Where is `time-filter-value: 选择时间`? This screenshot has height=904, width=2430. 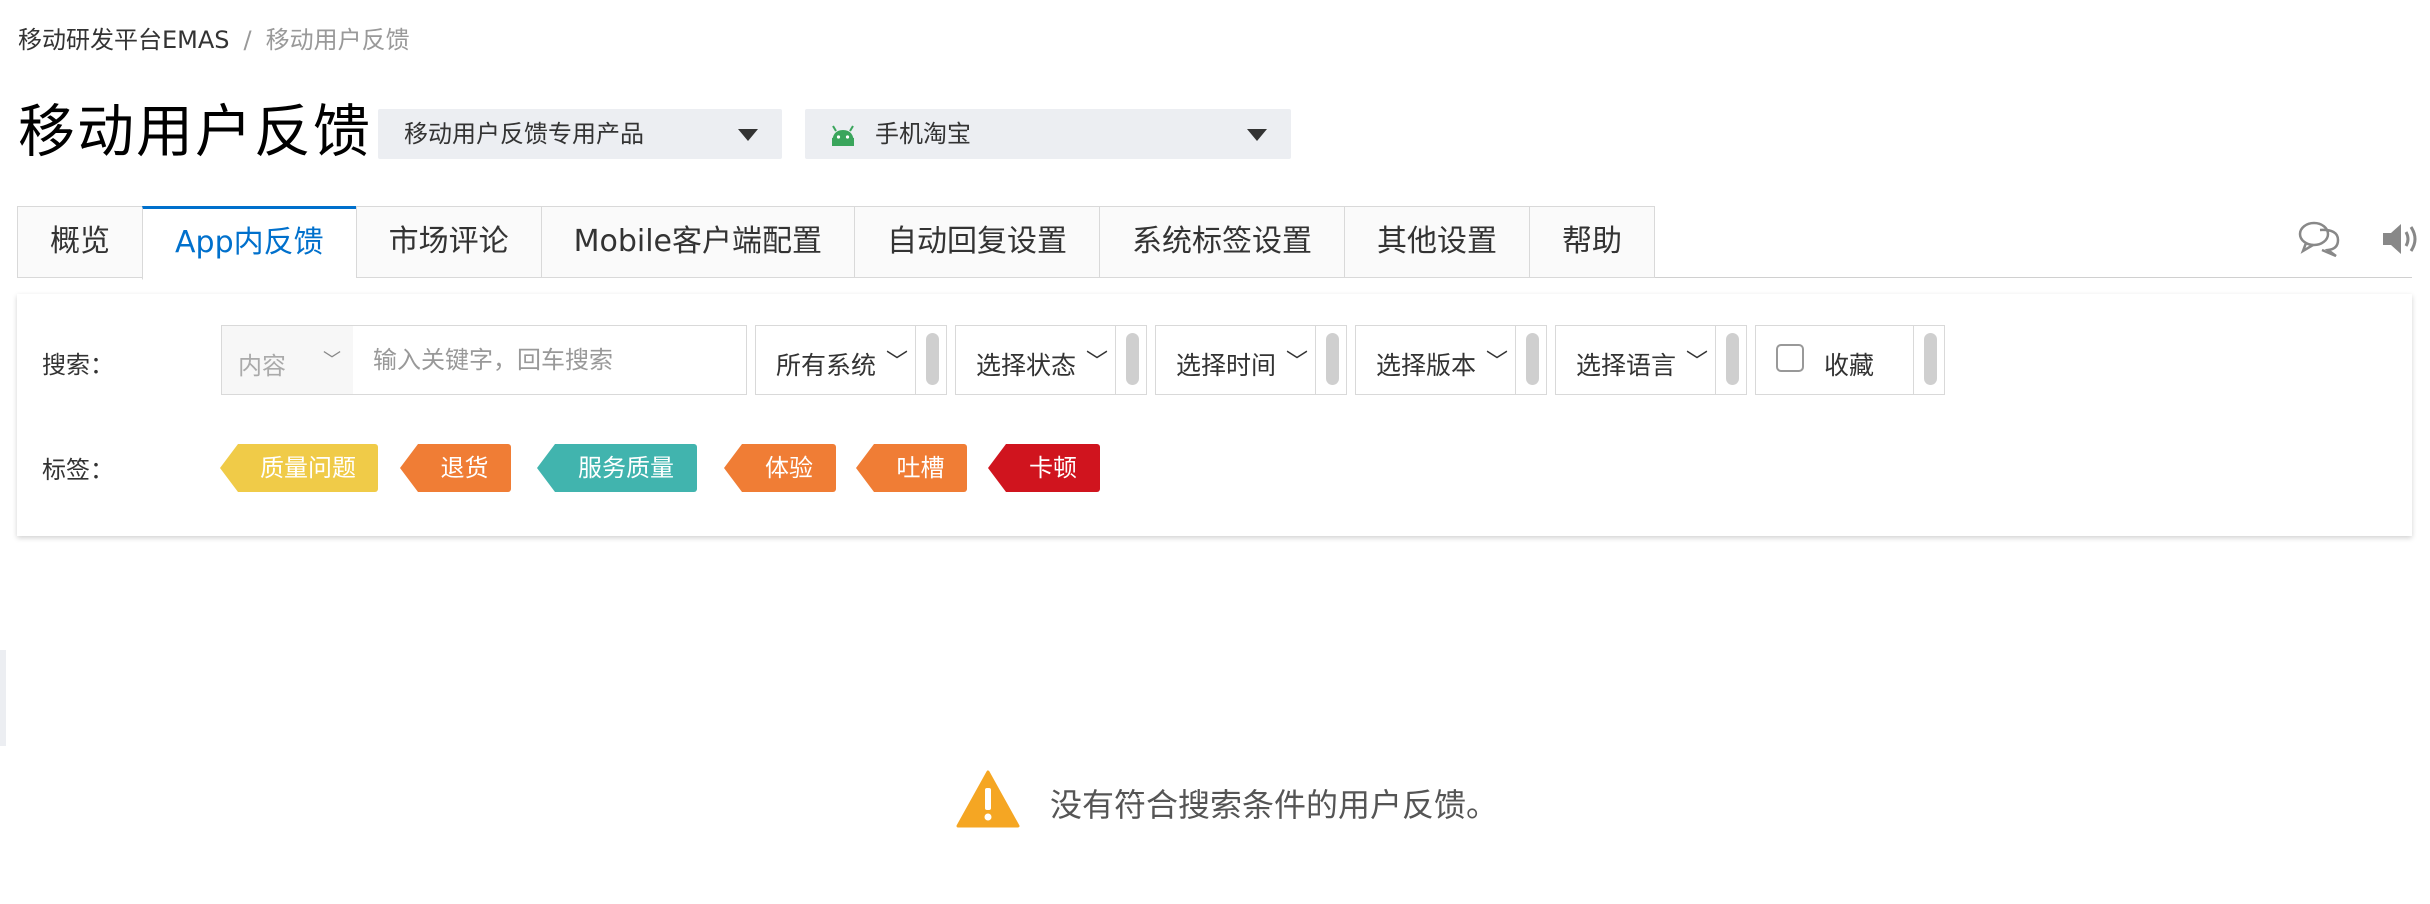 time-filter-value: 选择时间 is located at coordinates (1226, 365).